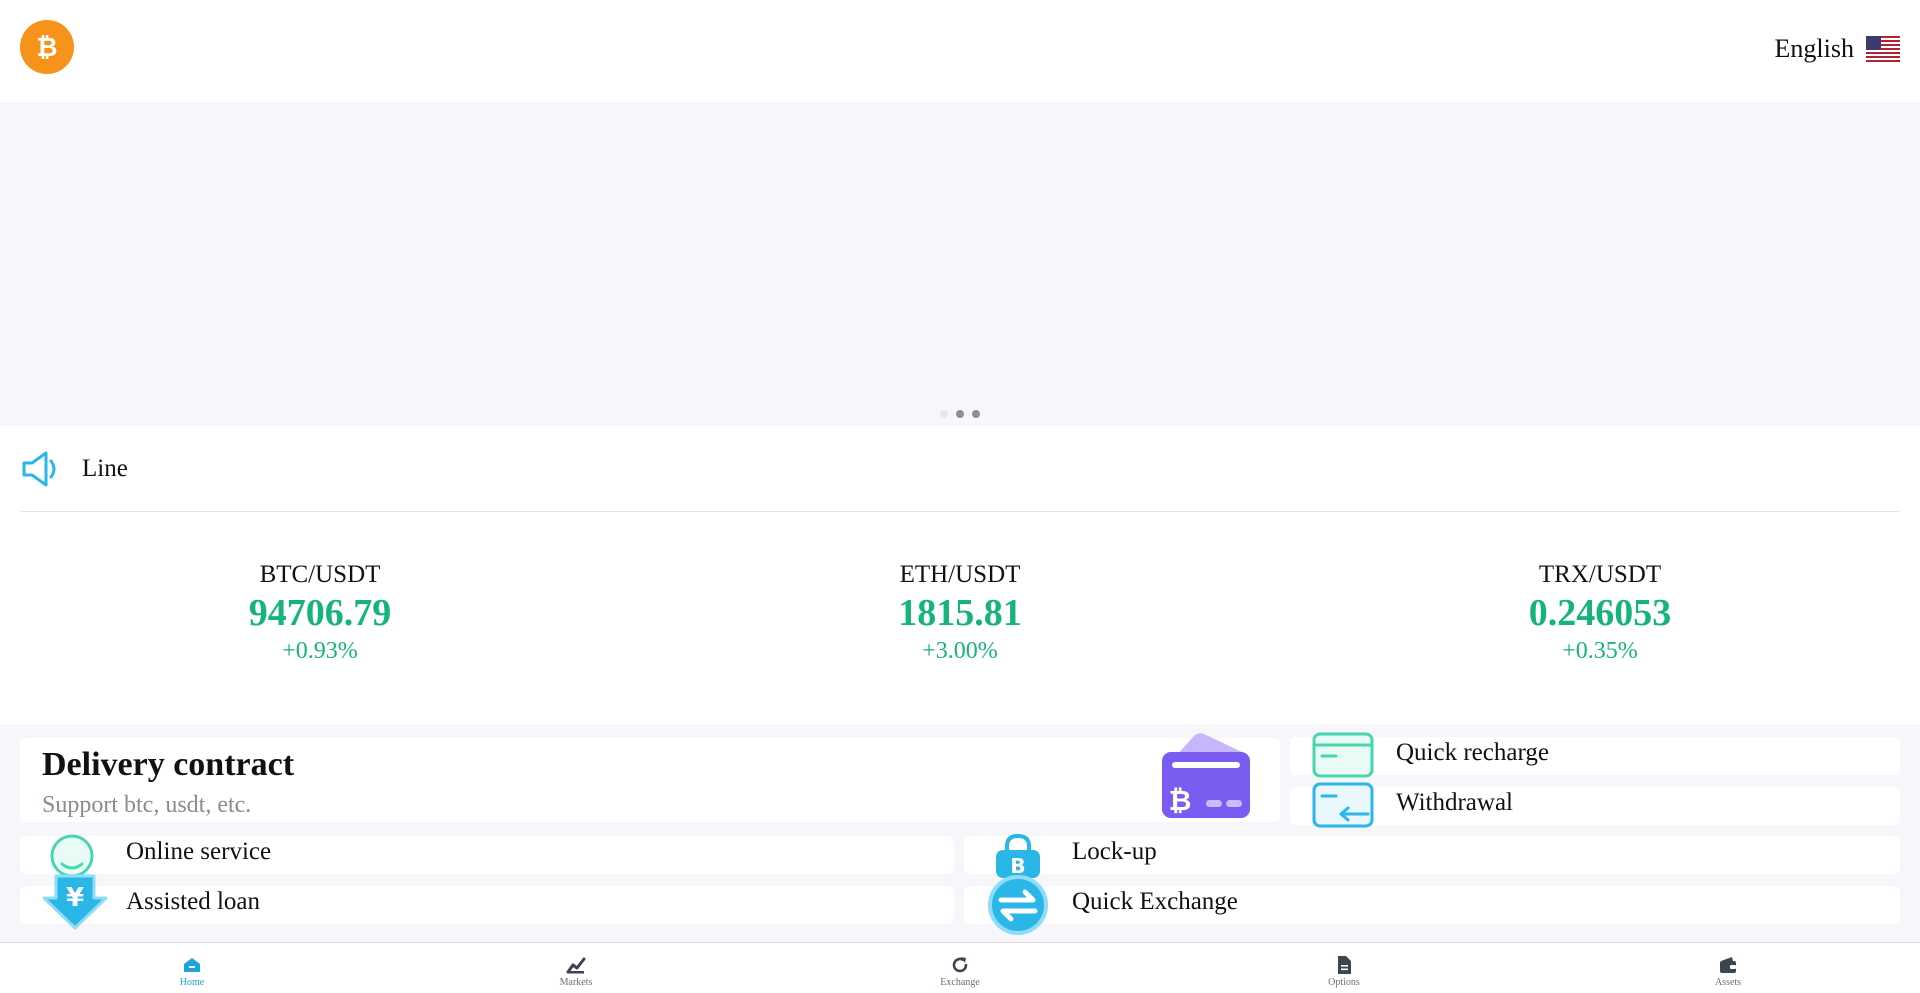 The width and height of the screenshot is (1920, 993). What do you see at coordinates (1472, 752) in the screenshot?
I see `quick-recharge-label: Quick recharge` at bounding box center [1472, 752].